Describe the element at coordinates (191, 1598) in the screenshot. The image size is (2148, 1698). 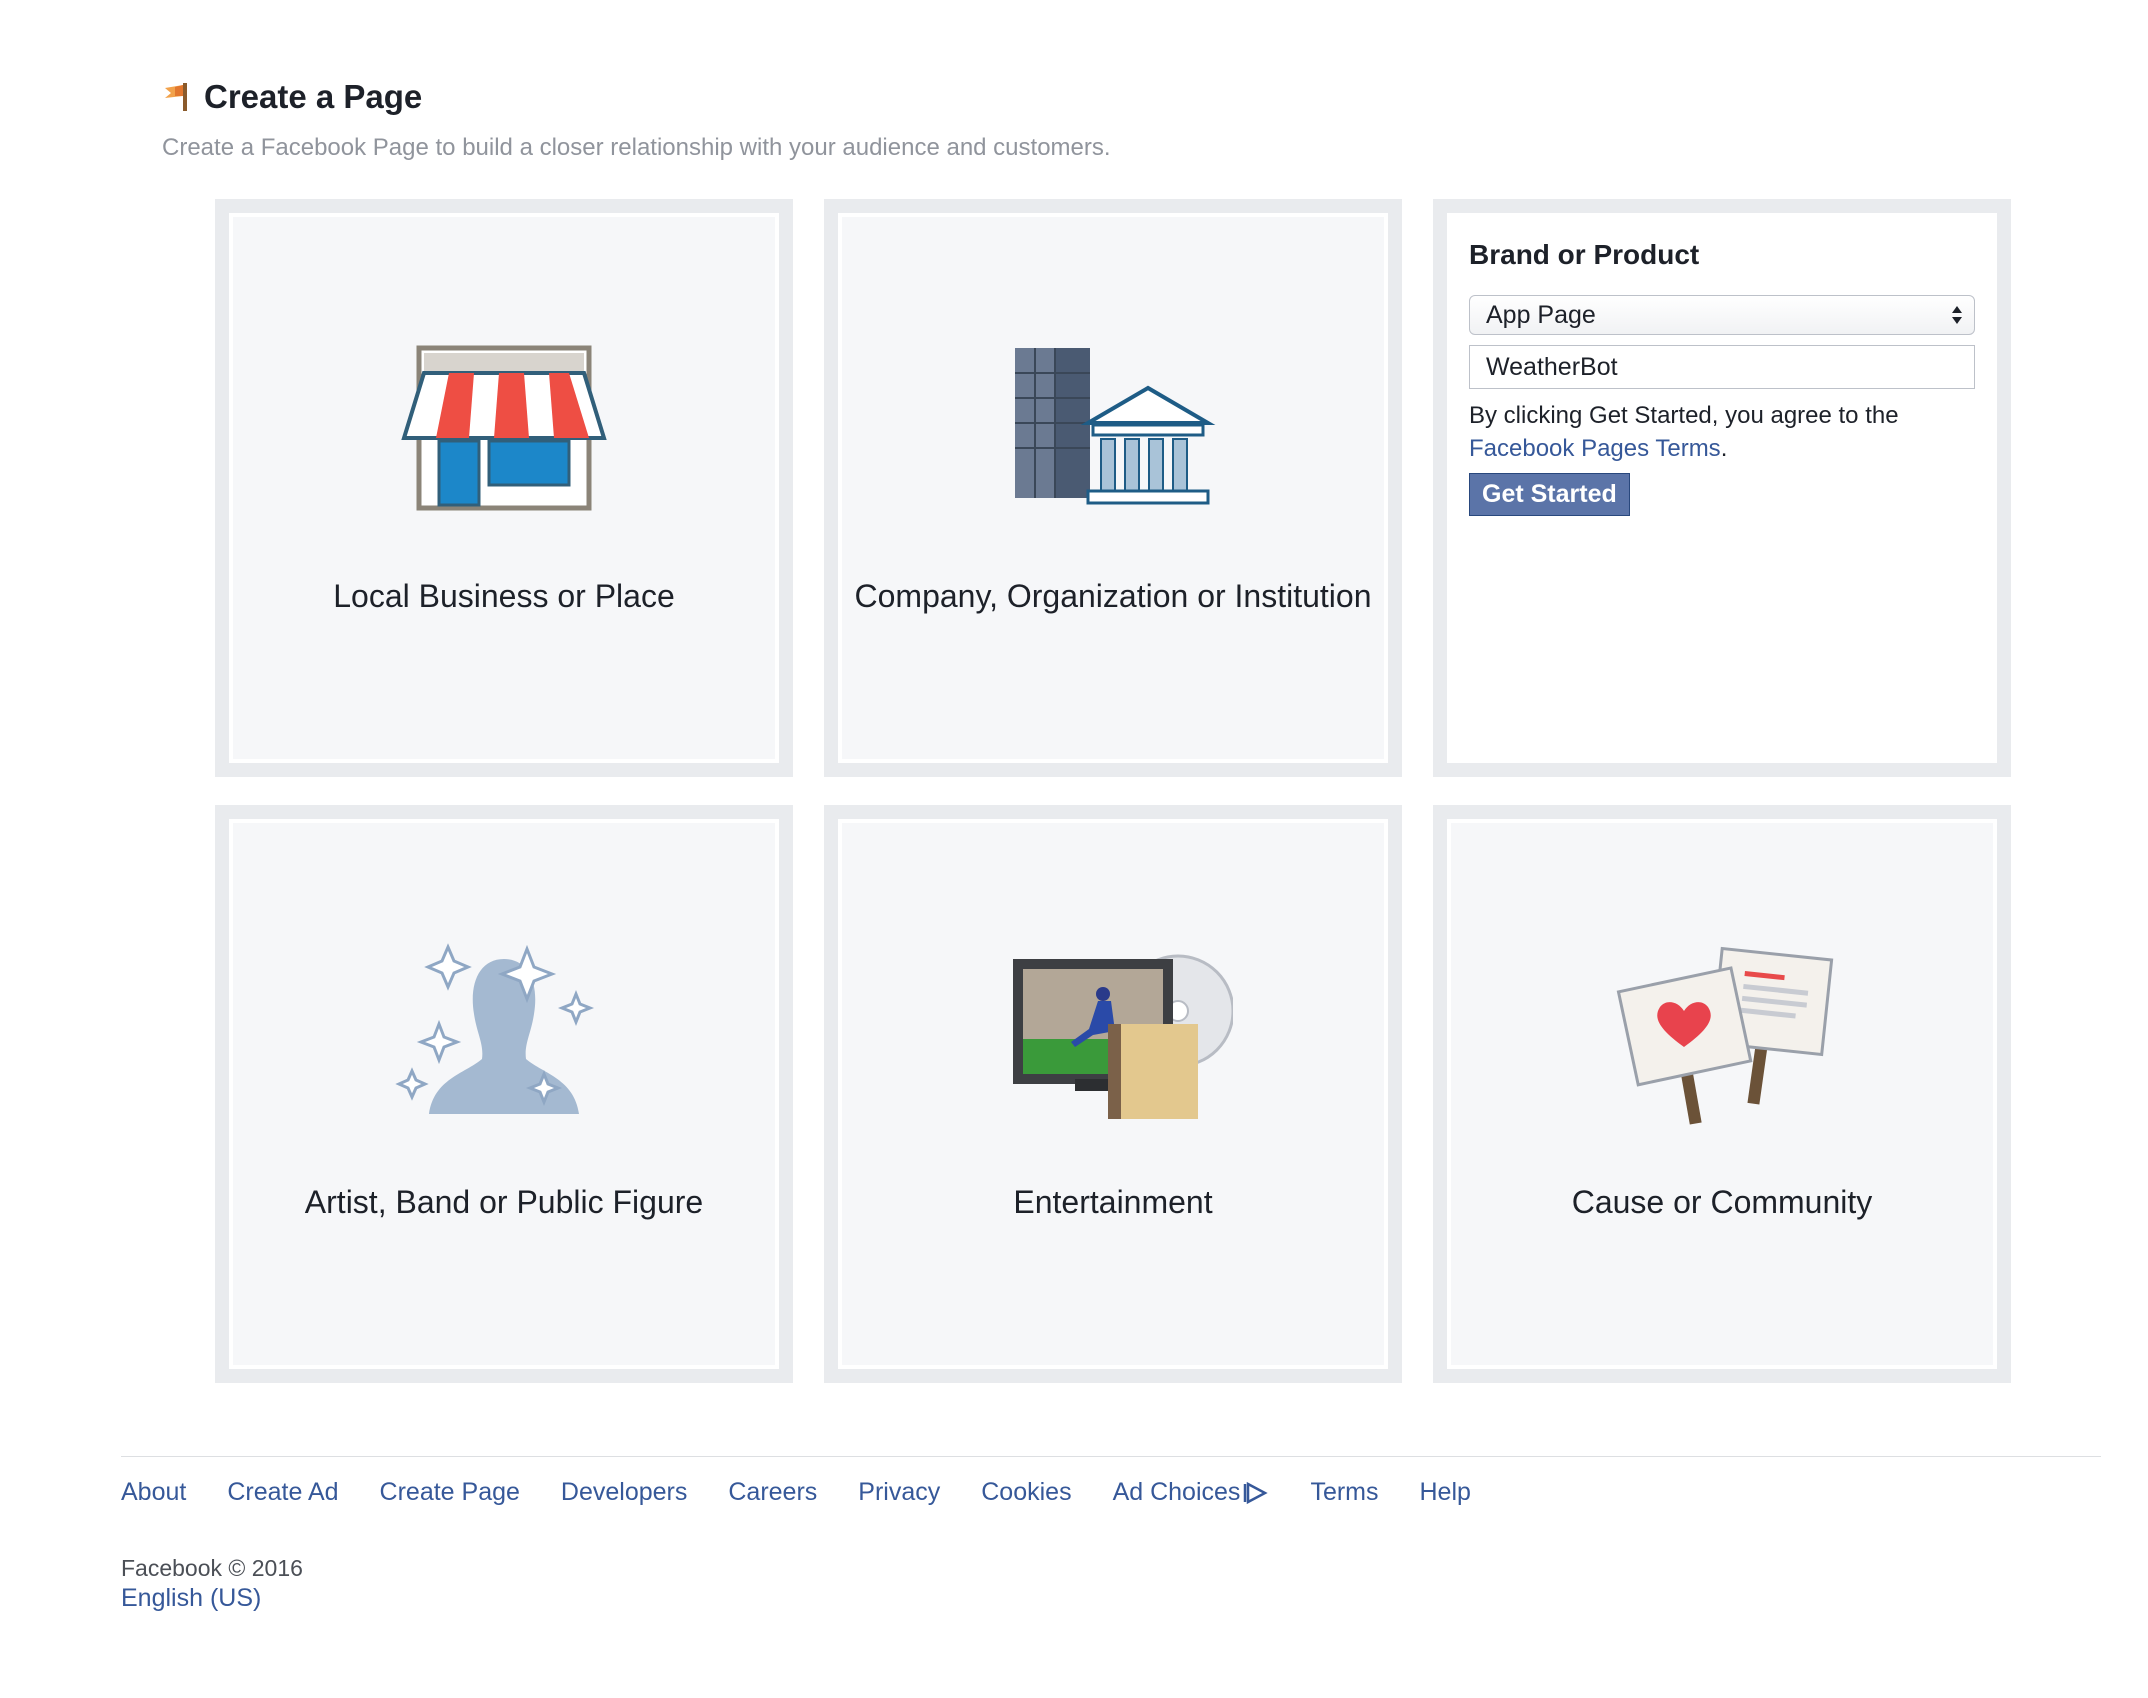
I see `language-link: English (US)` at that location.